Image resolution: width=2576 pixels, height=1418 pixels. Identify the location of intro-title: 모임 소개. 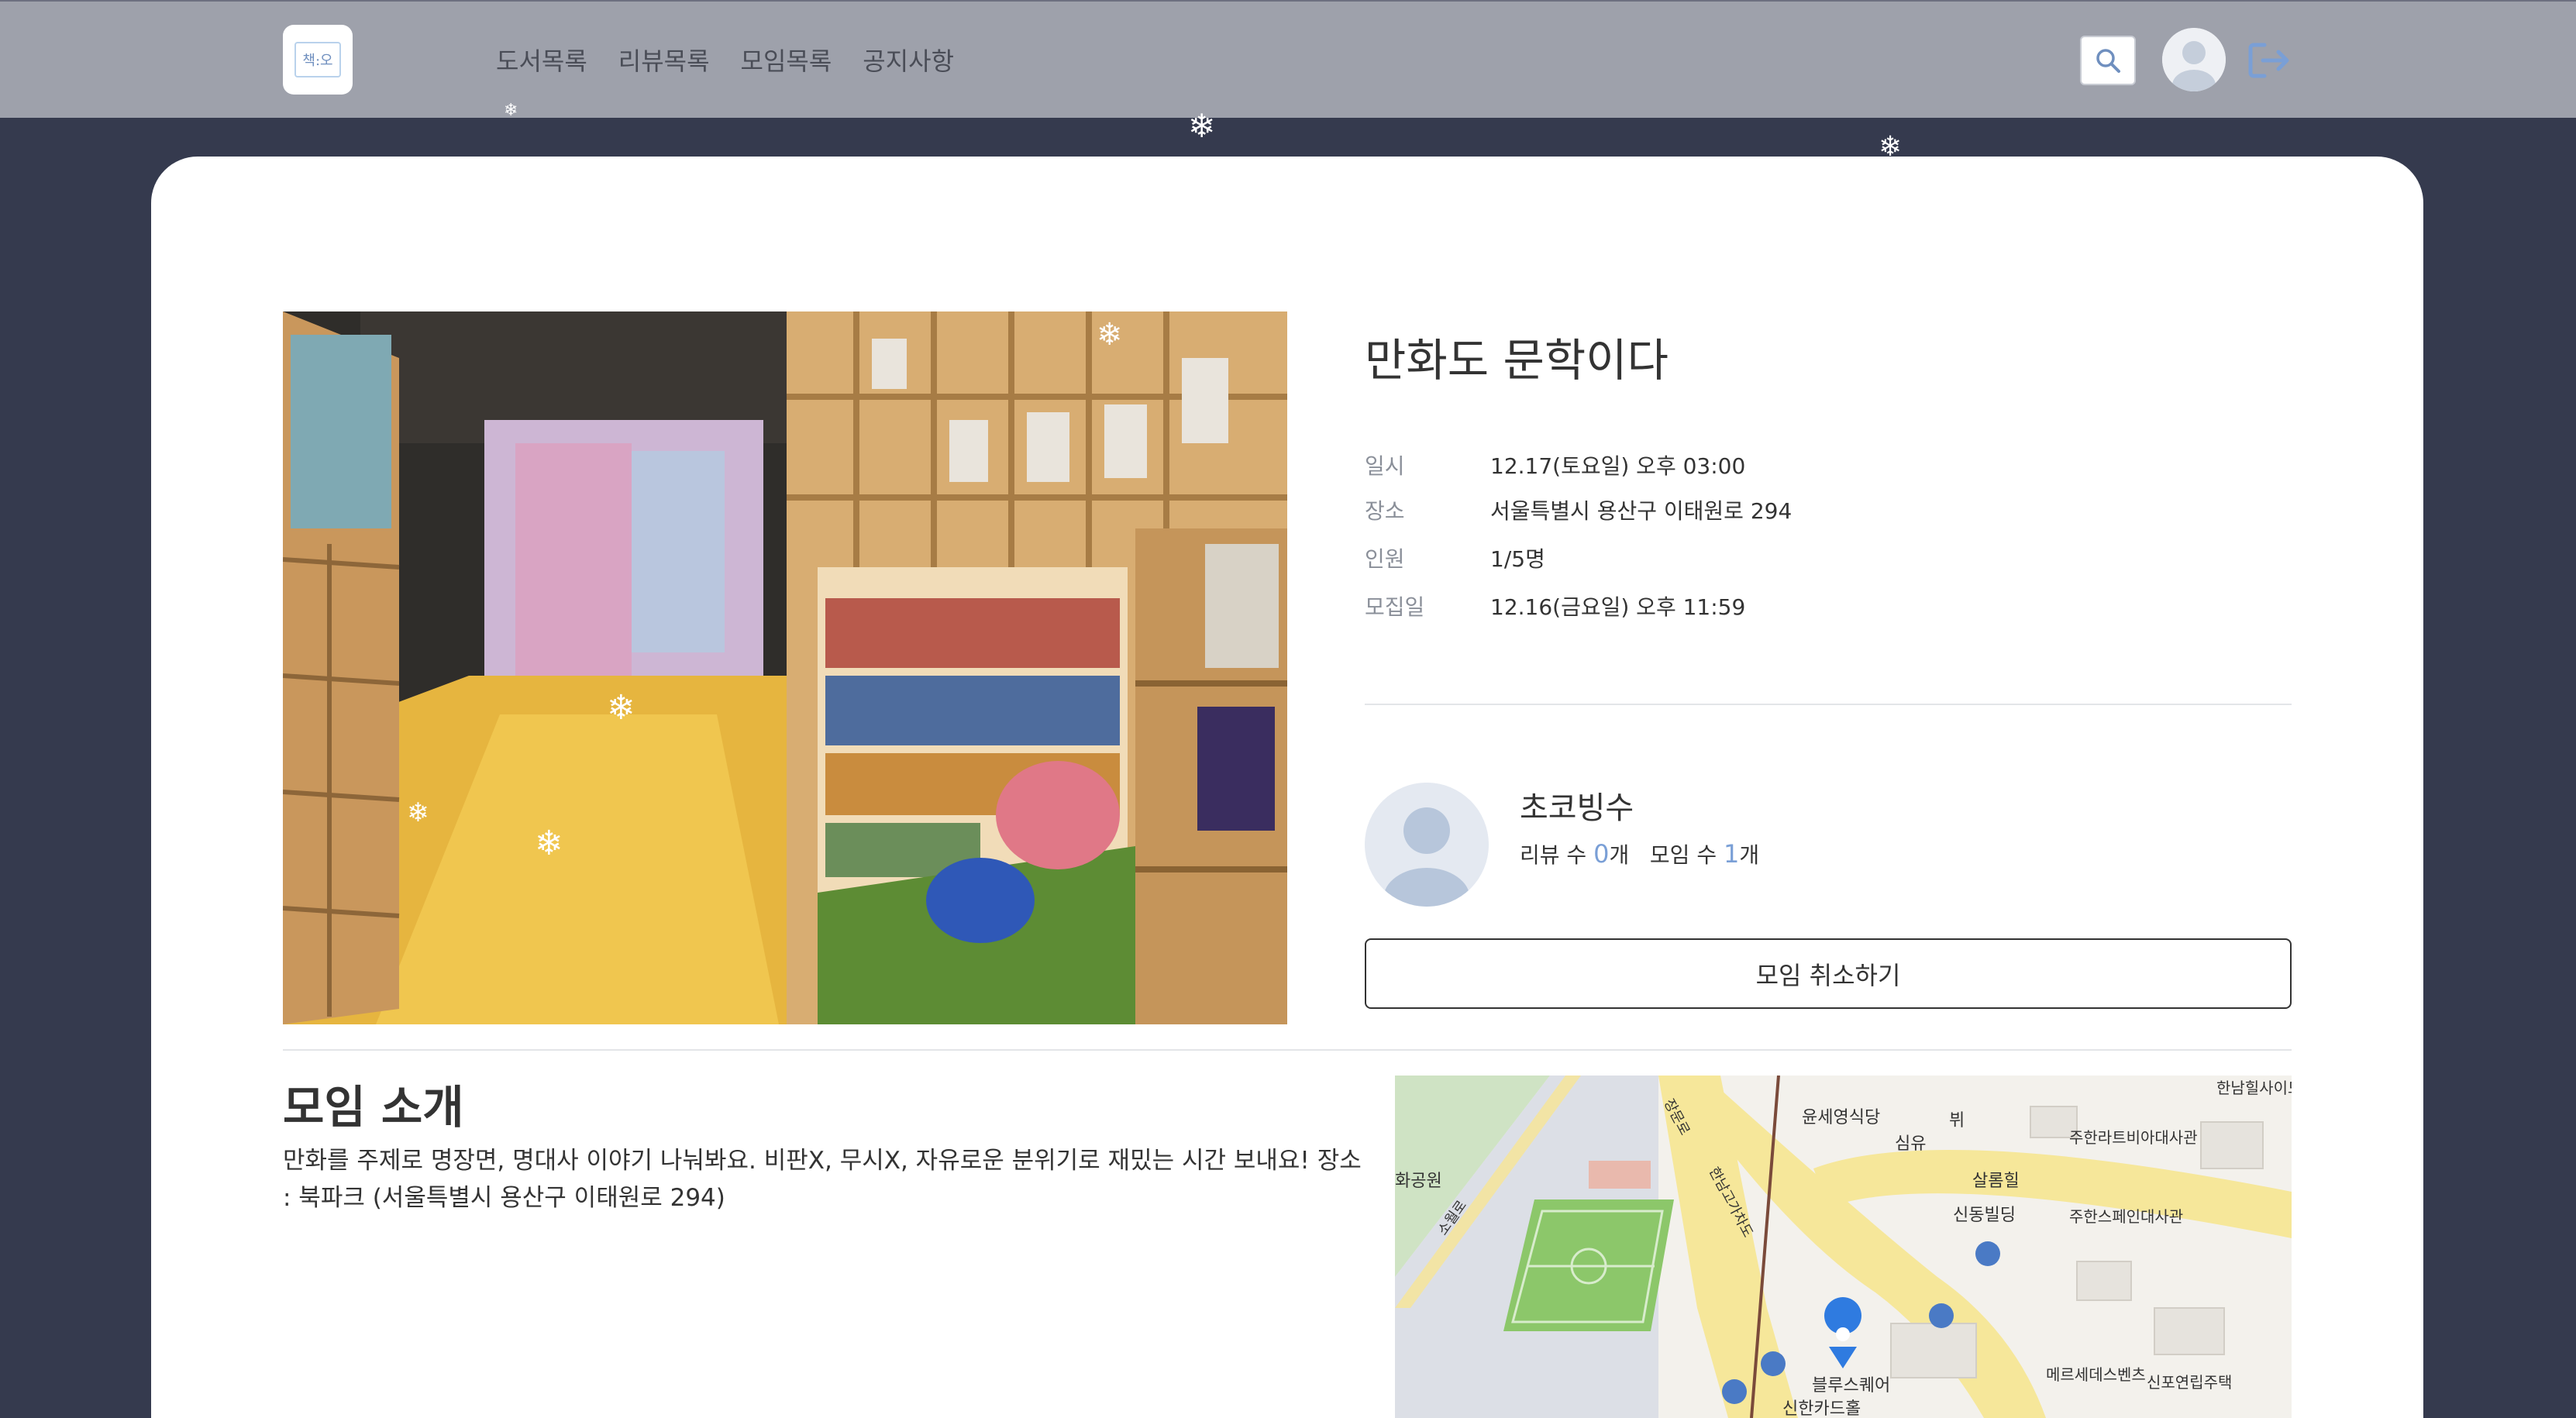
(373, 1107).